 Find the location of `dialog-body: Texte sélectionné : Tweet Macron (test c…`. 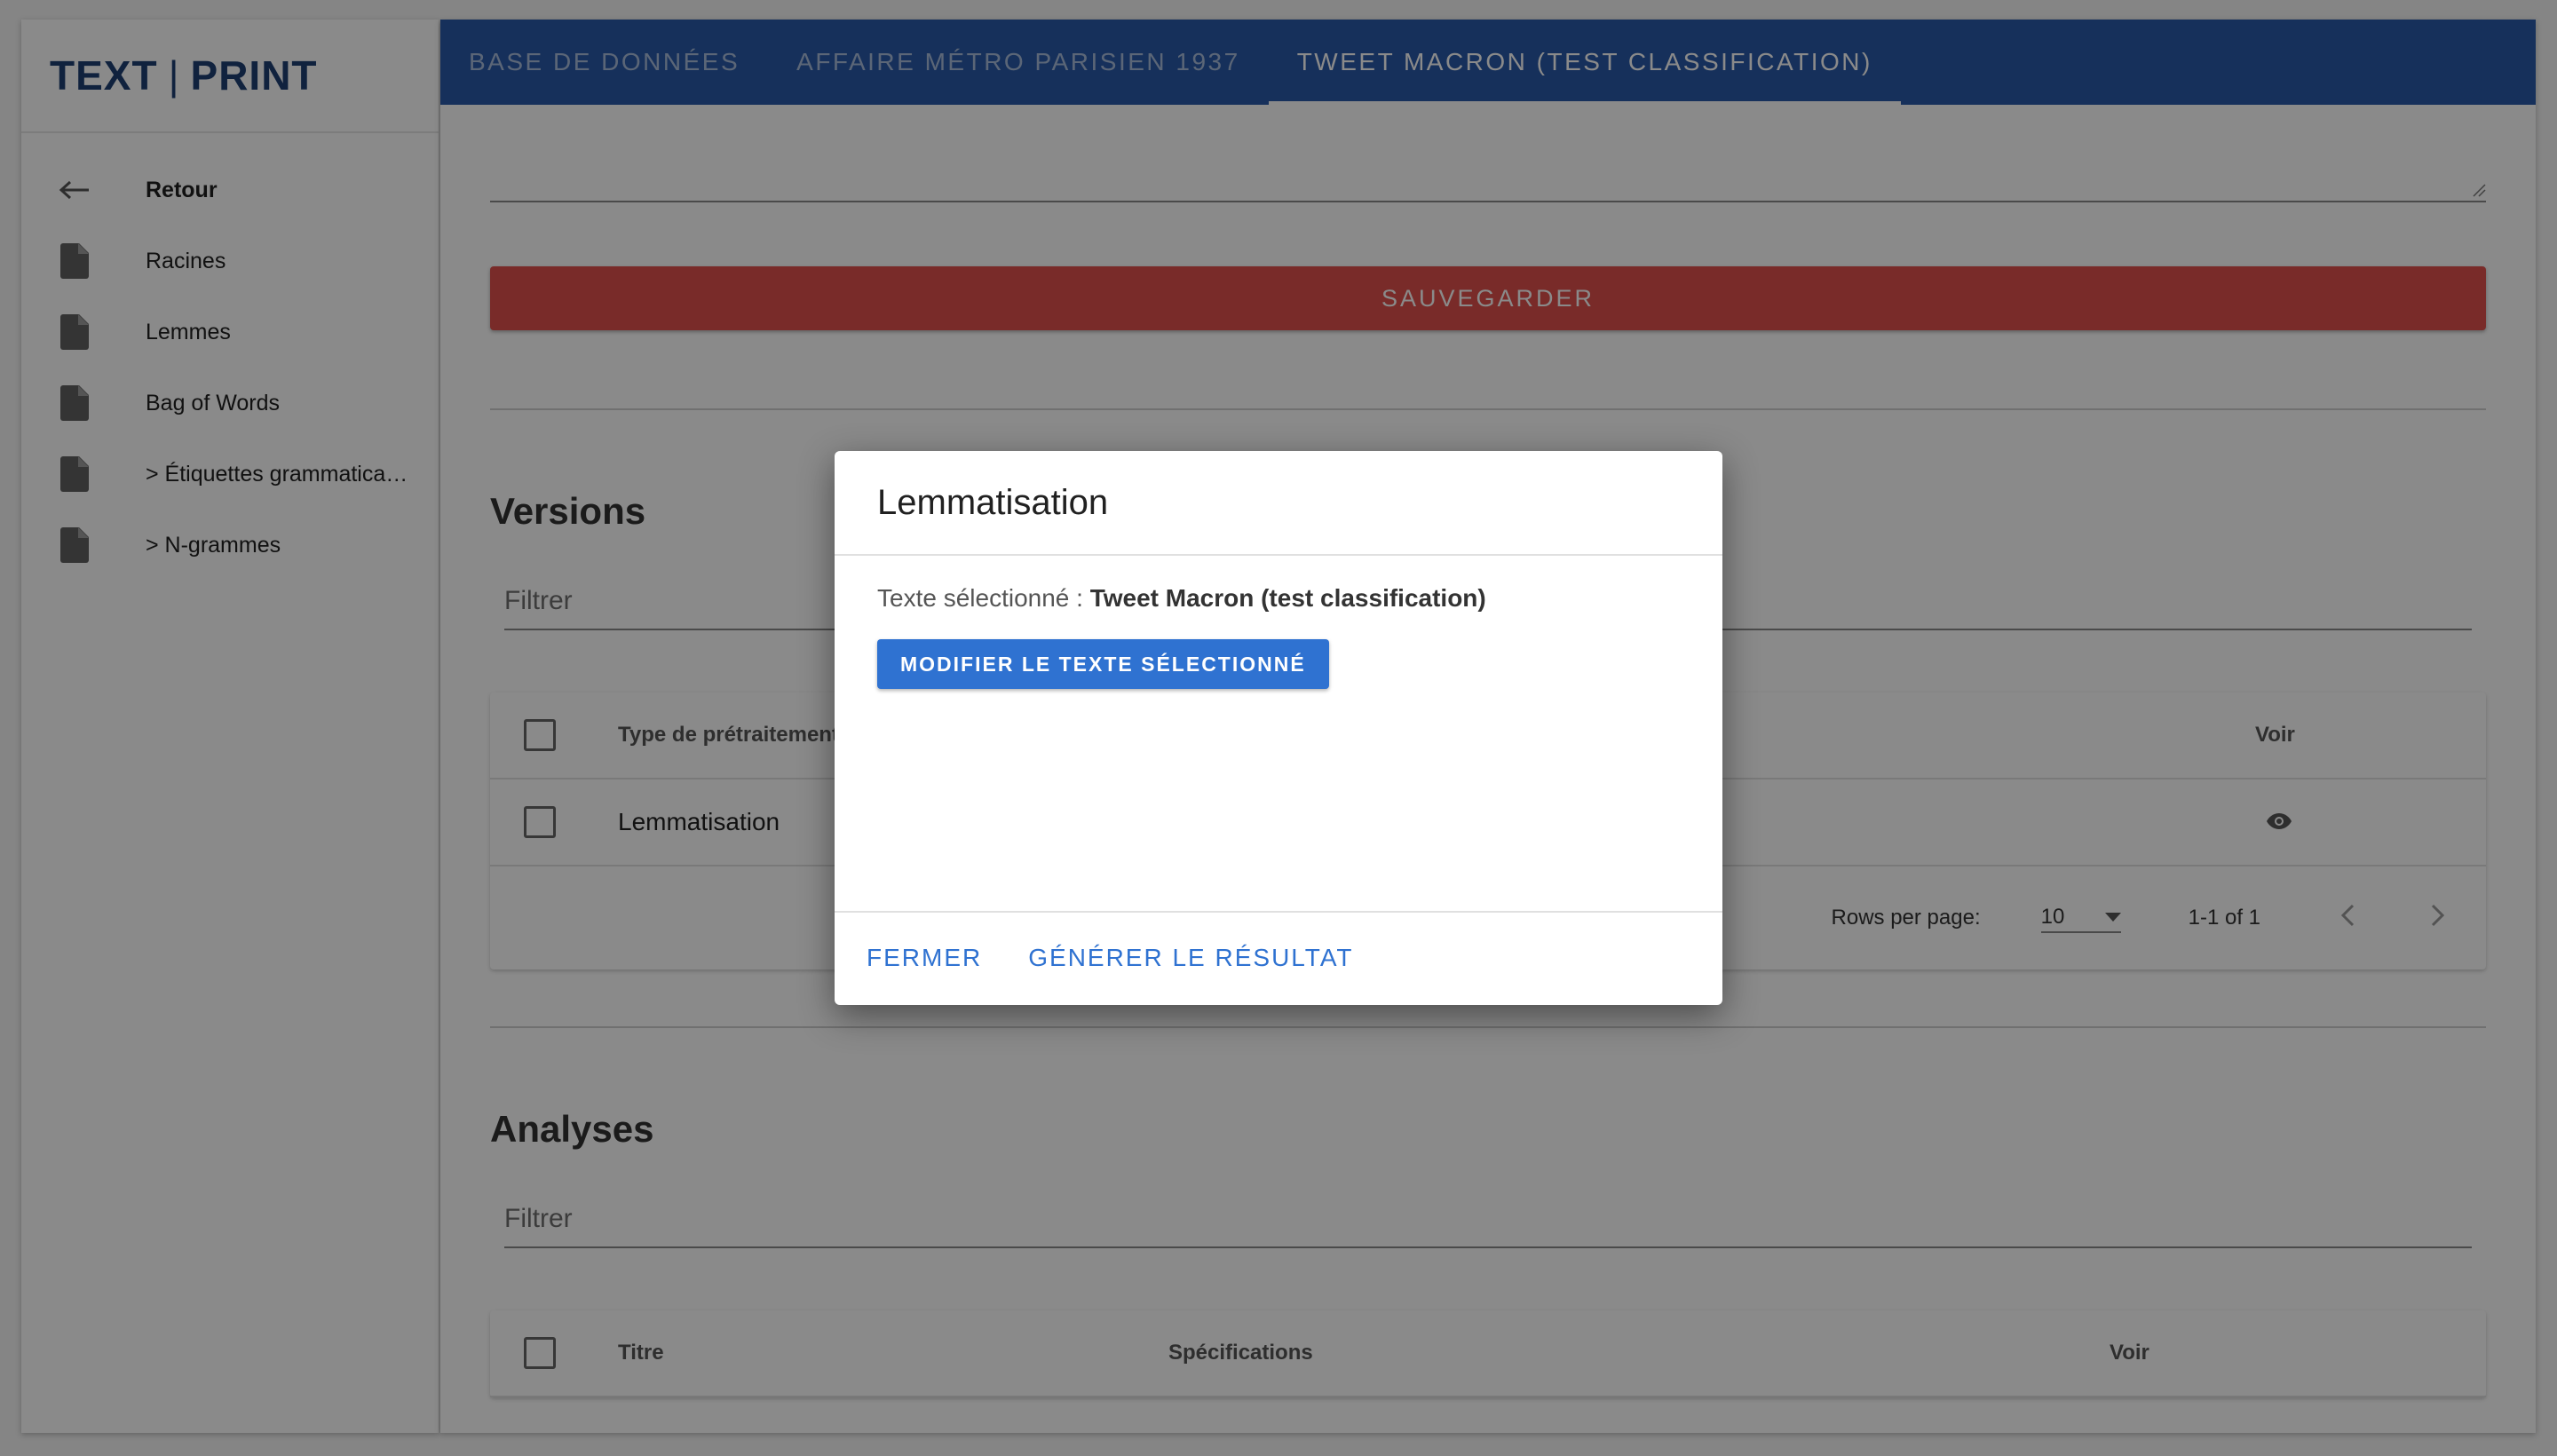

dialog-body: Texte sélectionné : Tweet Macron (test c… is located at coordinates (1278, 733).